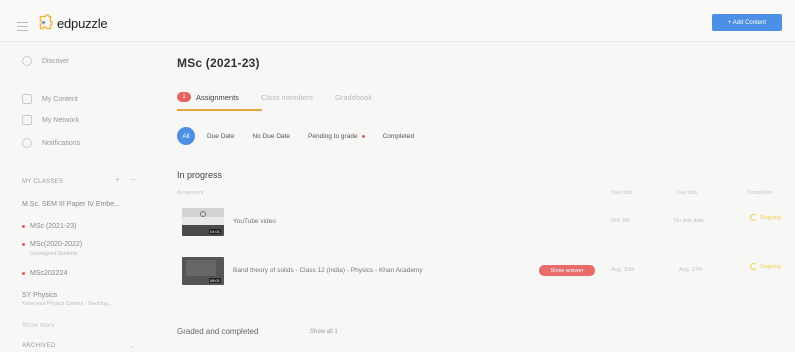 The image size is (795, 352). I want to click on column-header-start-date: Start date, so click(622, 193).